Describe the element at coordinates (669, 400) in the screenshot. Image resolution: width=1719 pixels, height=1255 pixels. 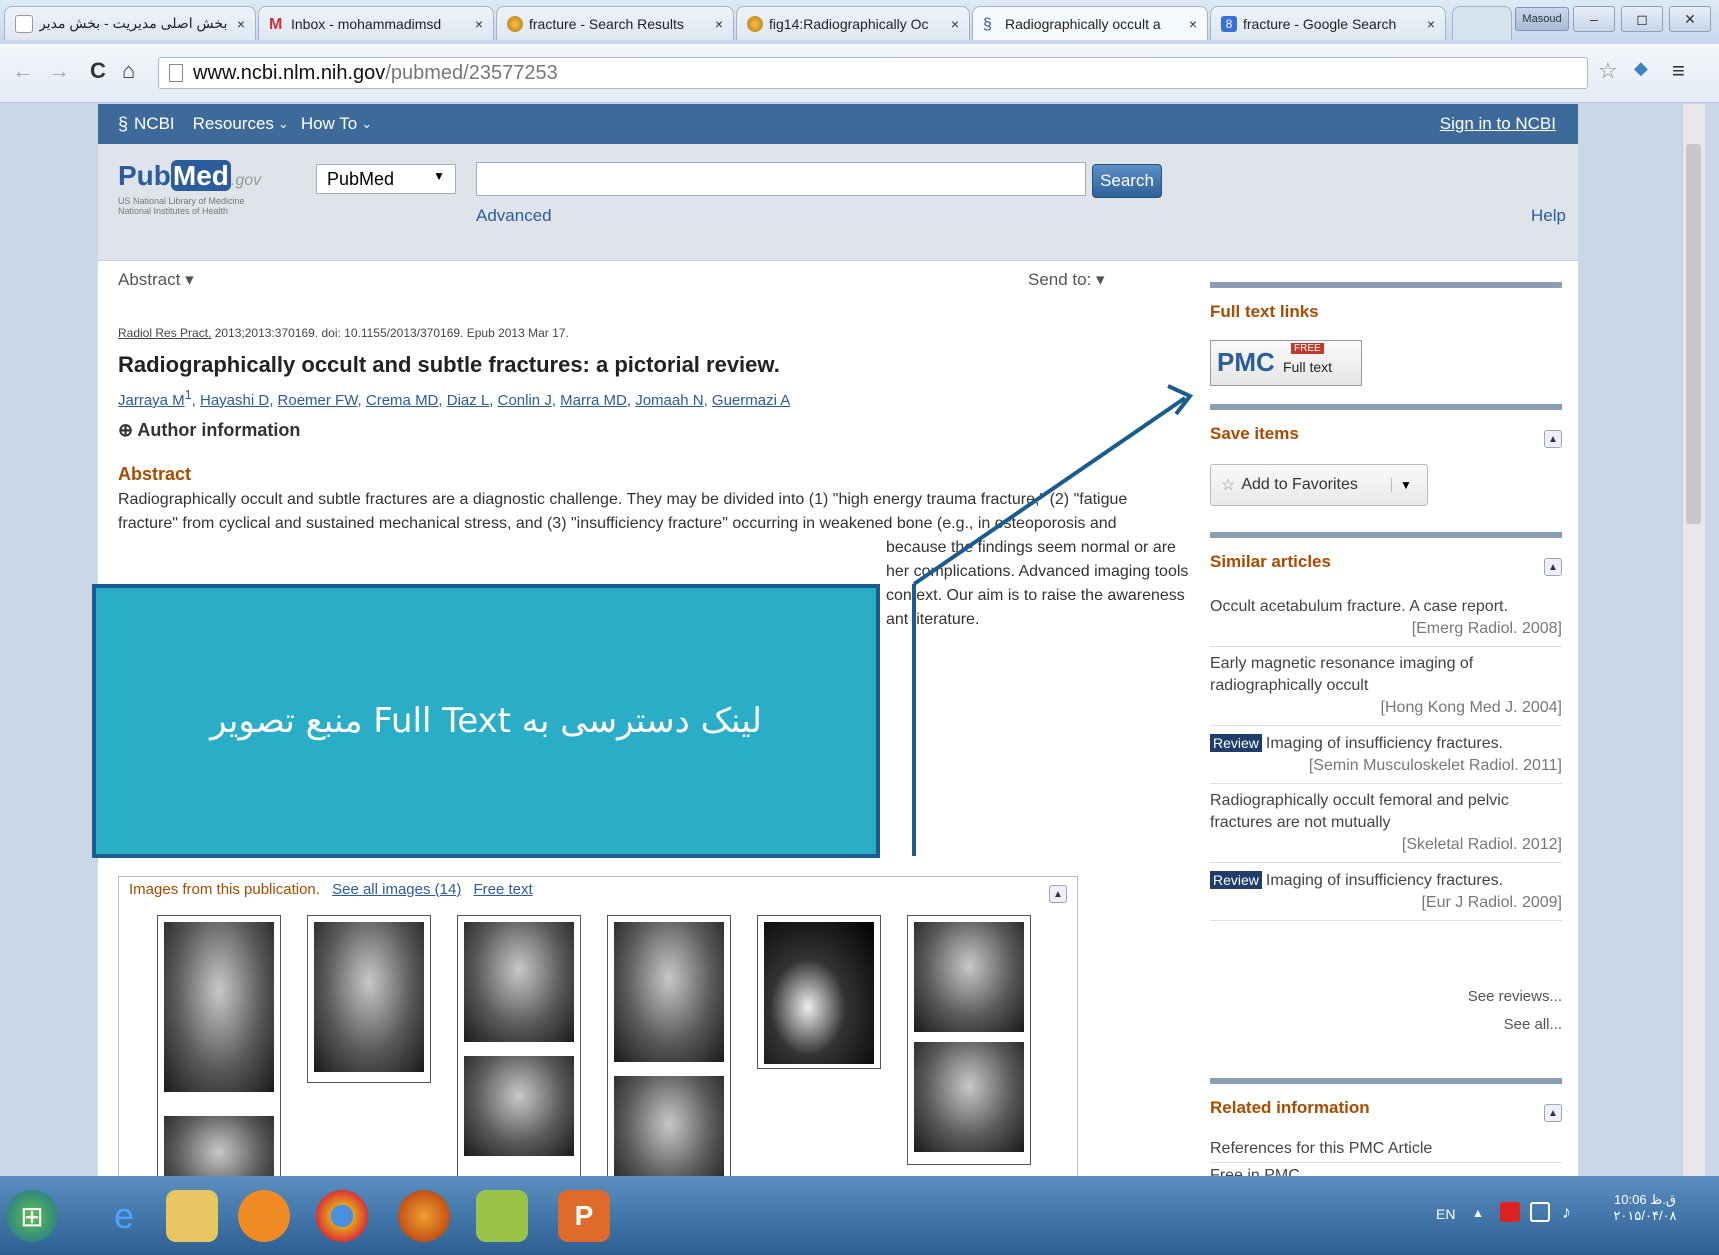
I see `author-link: Jomaah N` at that location.